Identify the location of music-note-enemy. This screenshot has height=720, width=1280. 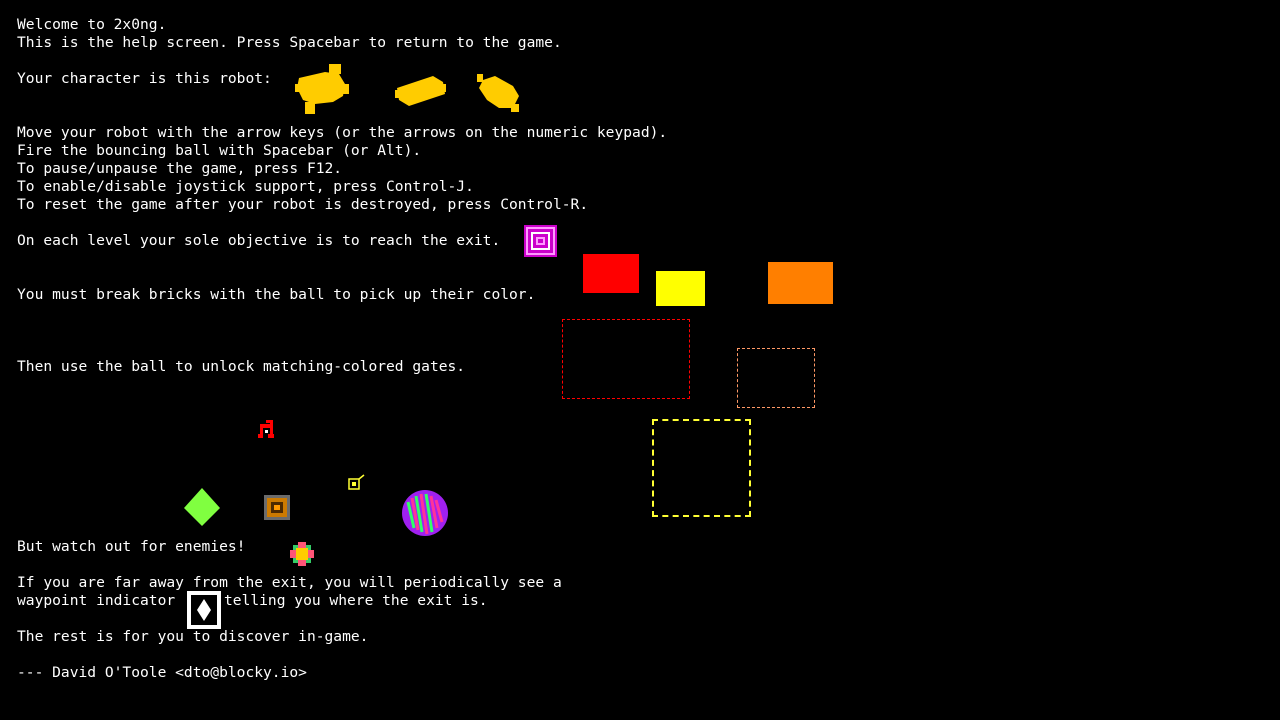
(266, 429).